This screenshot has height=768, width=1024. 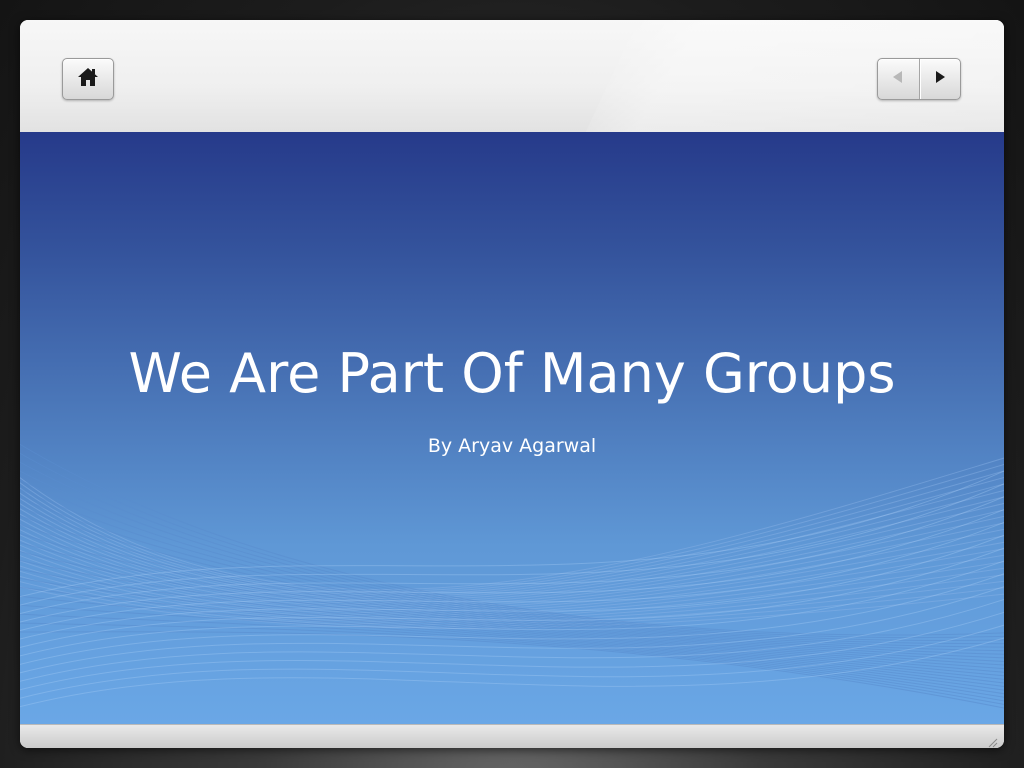 What do you see at coordinates (512, 736) in the screenshot?
I see `viewer-footer` at bounding box center [512, 736].